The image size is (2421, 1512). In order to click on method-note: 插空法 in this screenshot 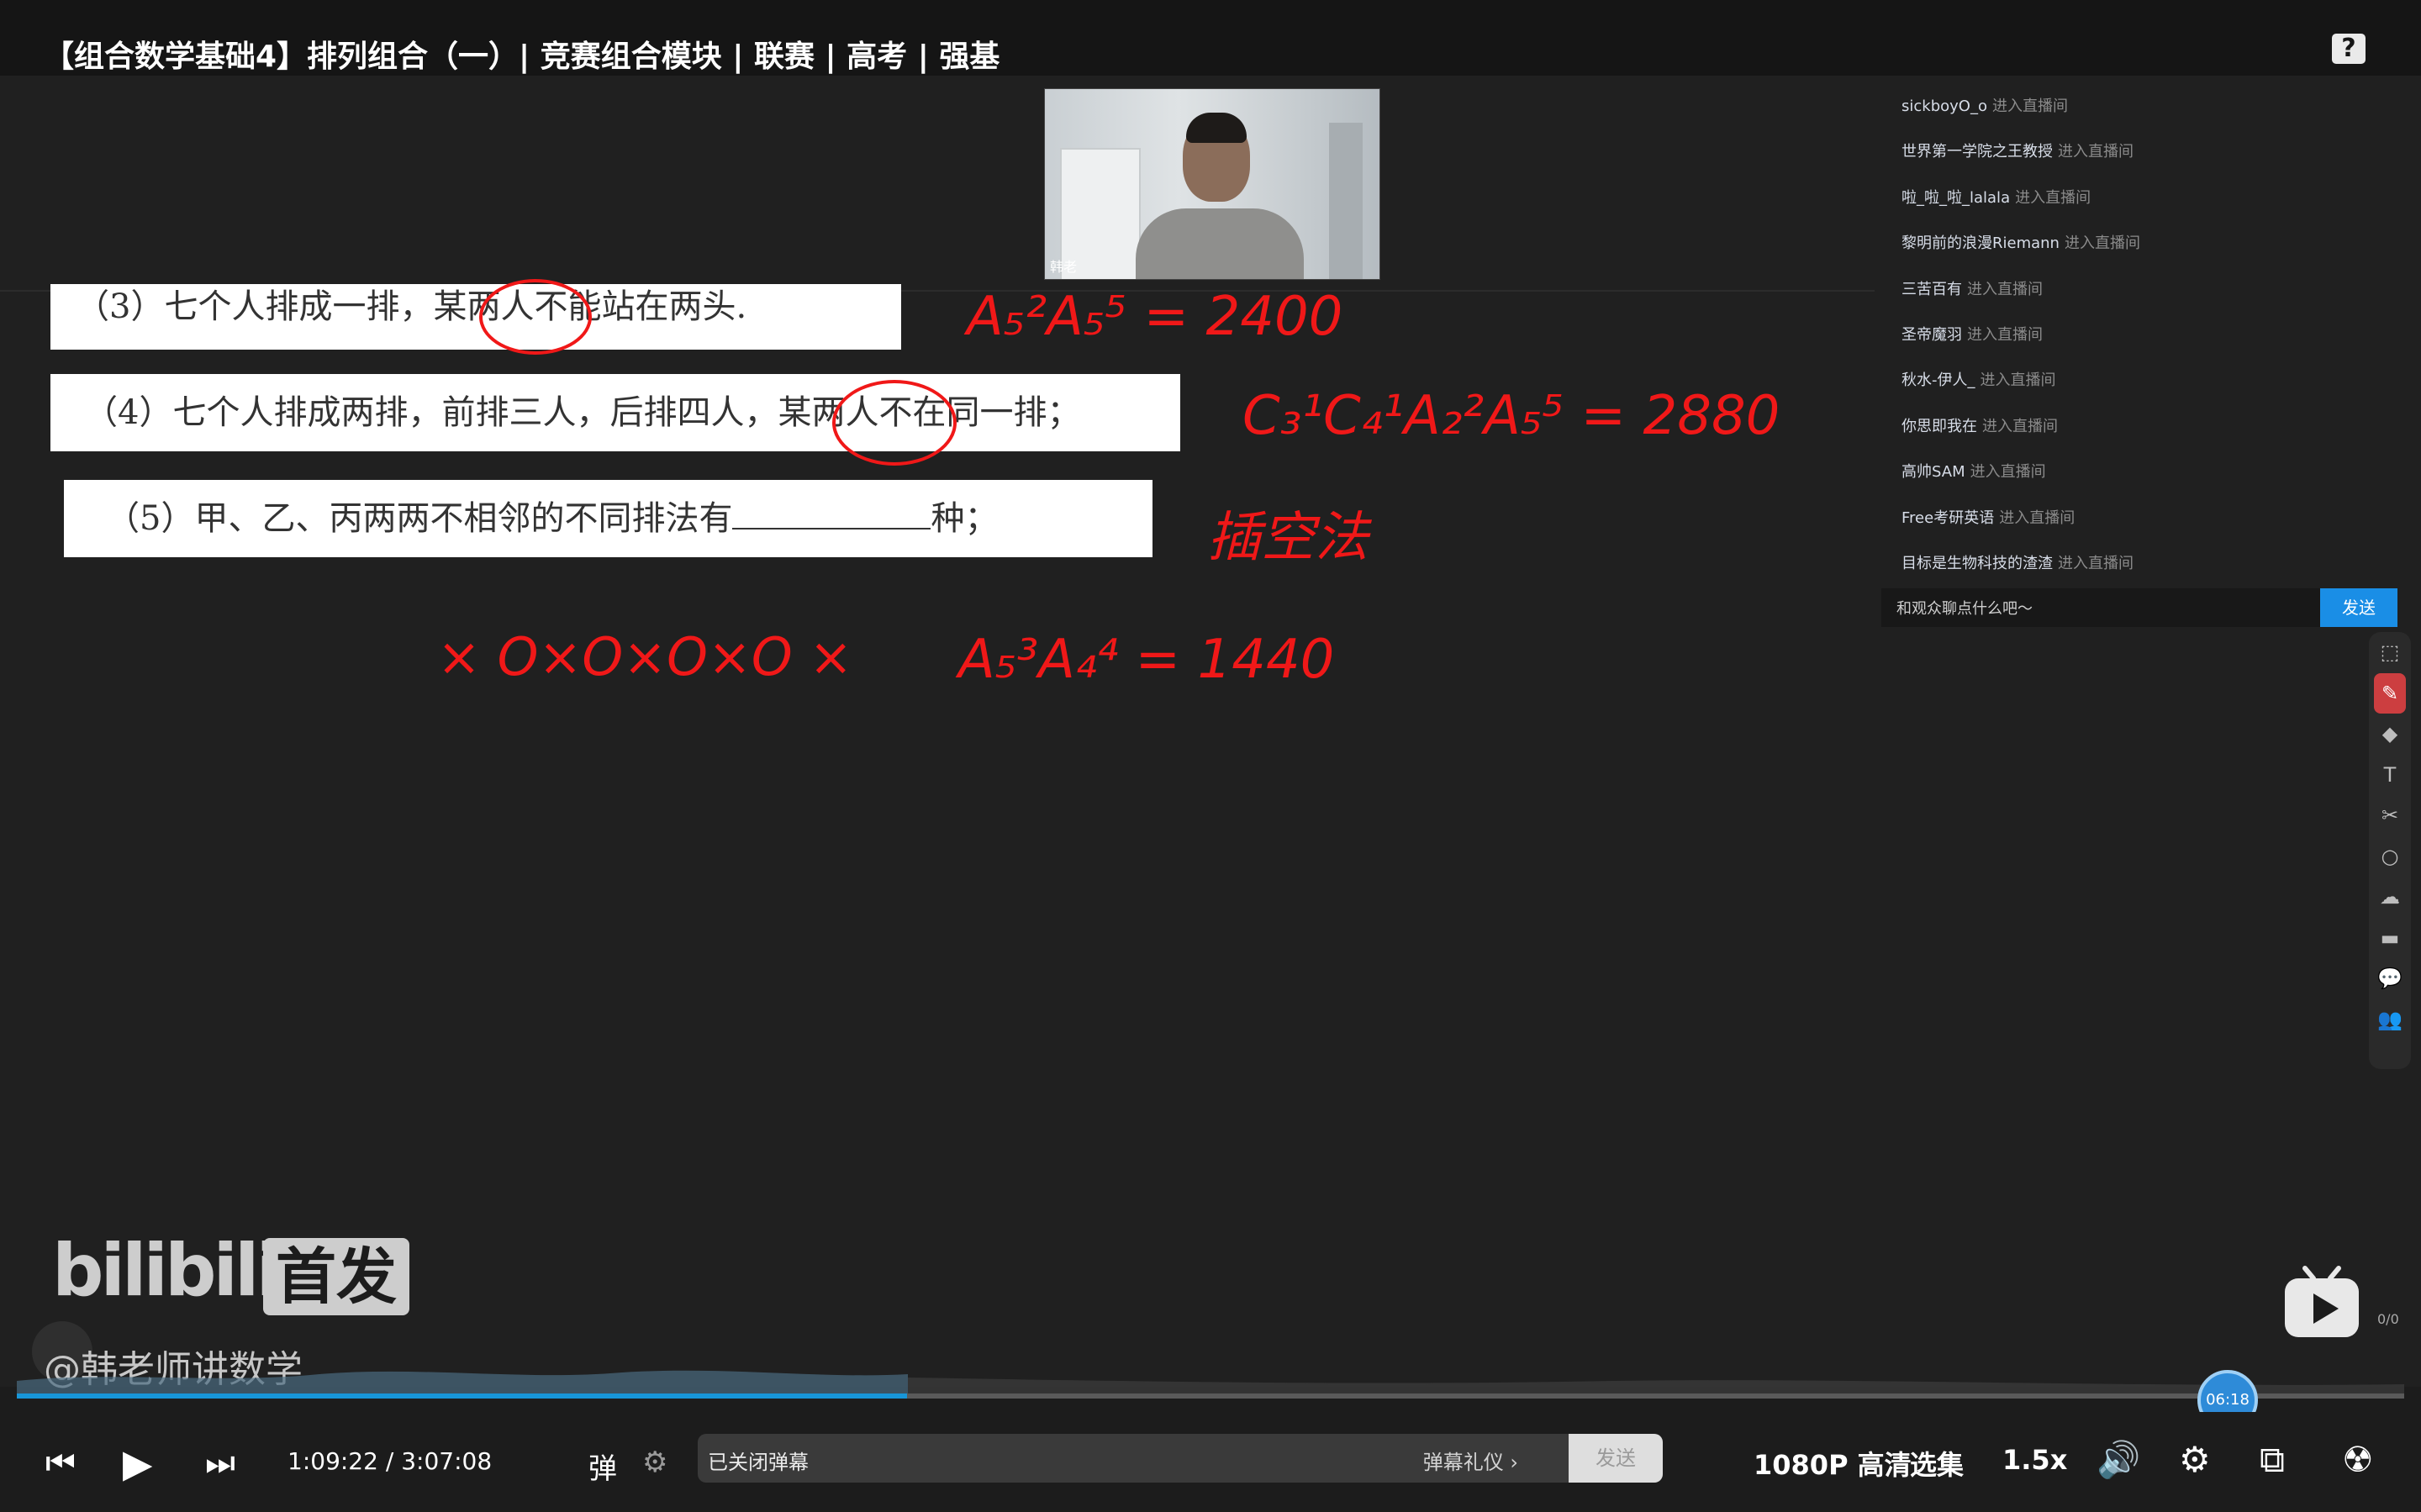, I will do `click(1288, 538)`.